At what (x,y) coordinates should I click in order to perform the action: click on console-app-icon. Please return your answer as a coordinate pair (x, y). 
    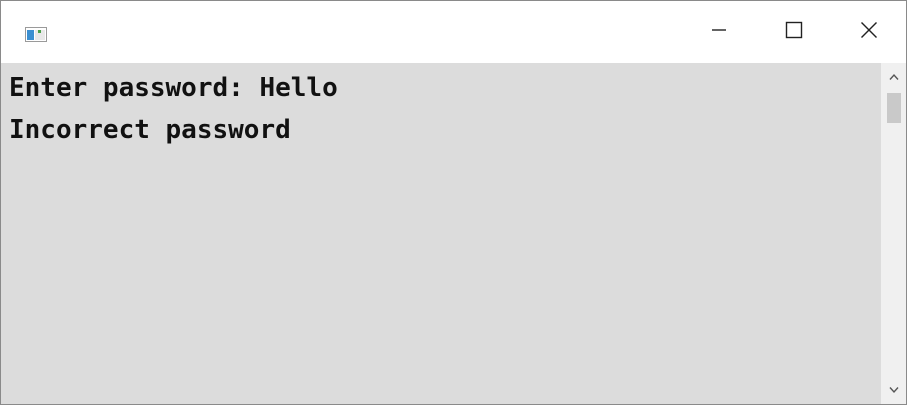
    Looking at the image, I should click on (36, 34).